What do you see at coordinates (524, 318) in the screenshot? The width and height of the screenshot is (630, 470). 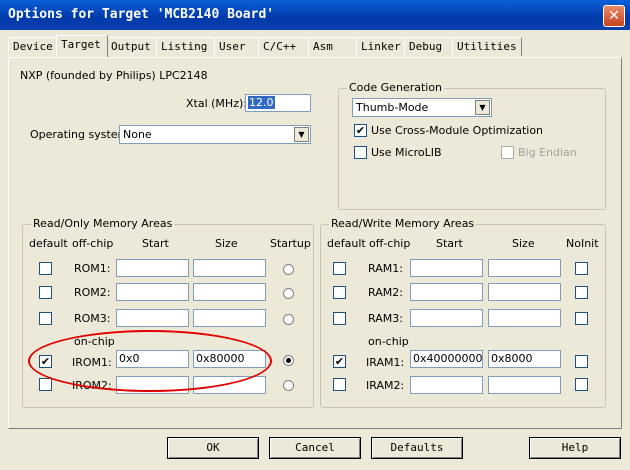 I see `ram3-size-input` at bounding box center [524, 318].